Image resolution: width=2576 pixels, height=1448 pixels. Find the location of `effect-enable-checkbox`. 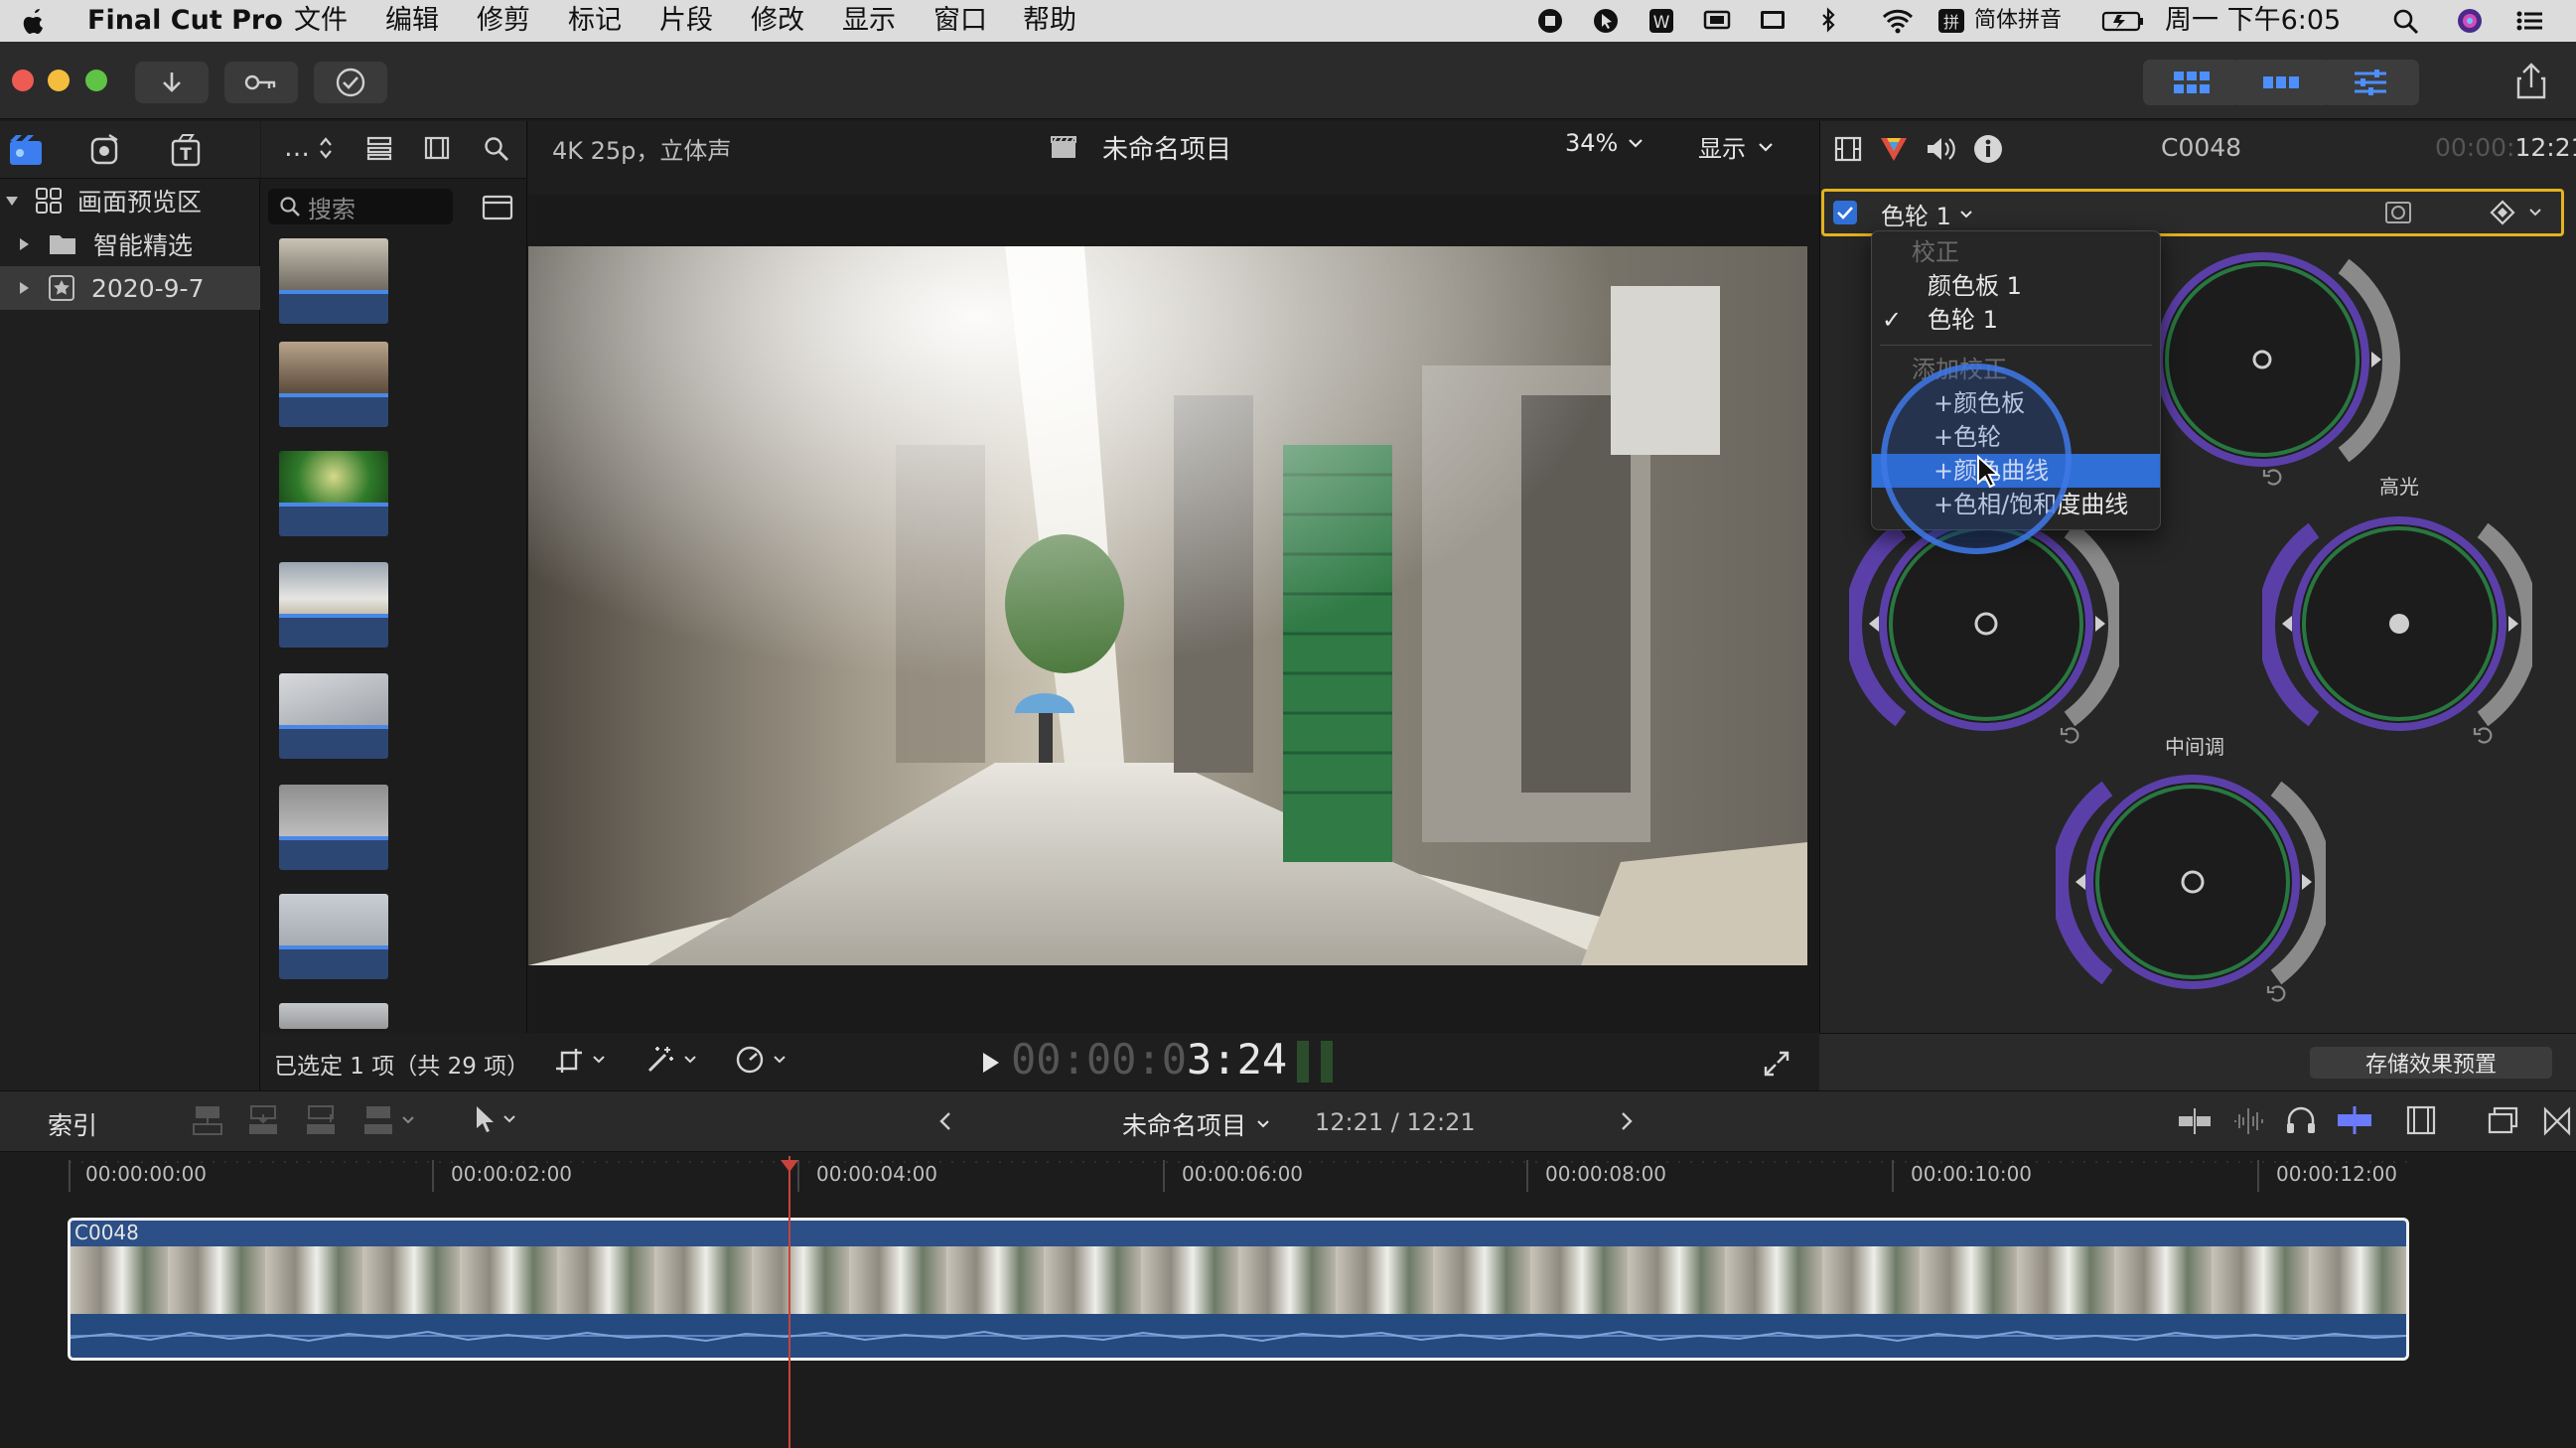

effect-enable-checkbox is located at coordinates (1845, 212).